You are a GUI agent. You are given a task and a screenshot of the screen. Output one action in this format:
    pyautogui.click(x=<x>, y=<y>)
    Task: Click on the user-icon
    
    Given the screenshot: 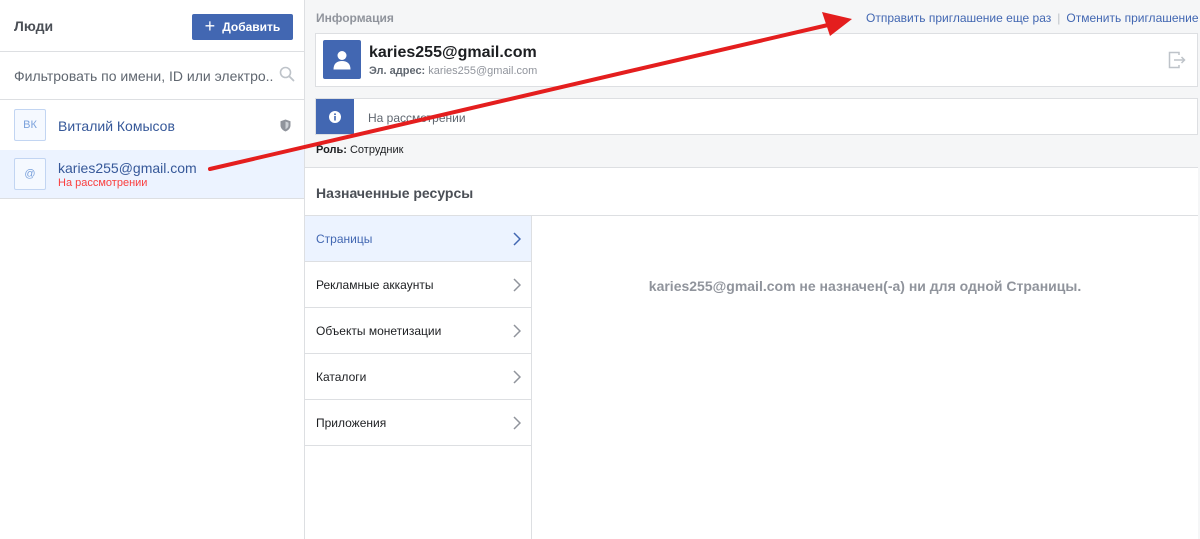 What is the action you would take?
    pyautogui.click(x=342, y=59)
    